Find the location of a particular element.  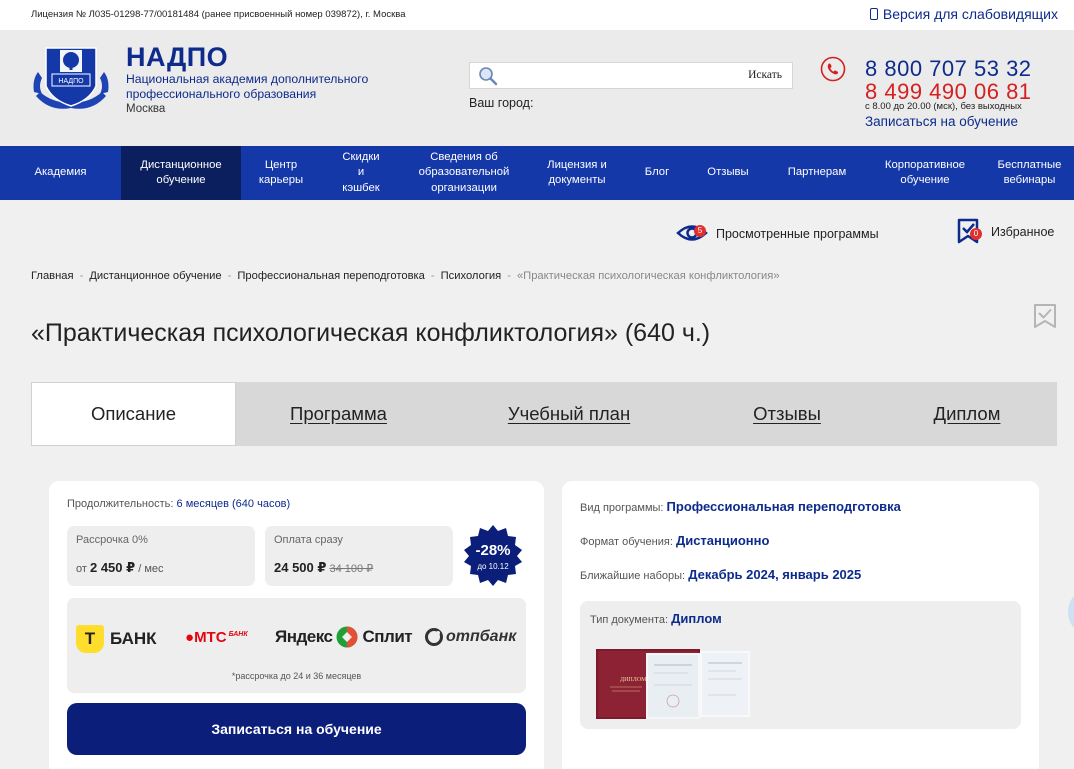

nav-item-partners: Партнерам is located at coordinates (817, 173).